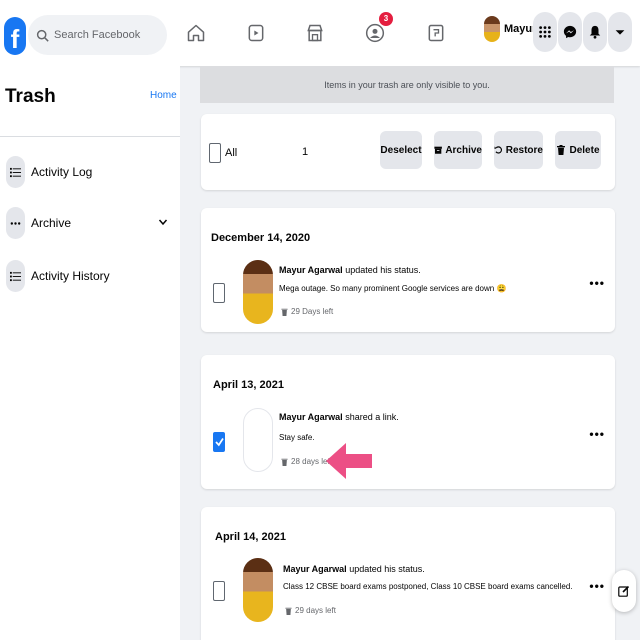 This screenshot has width=640, height=640. What do you see at coordinates (463, 150) in the screenshot?
I see `archive-label: Archive` at bounding box center [463, 150].